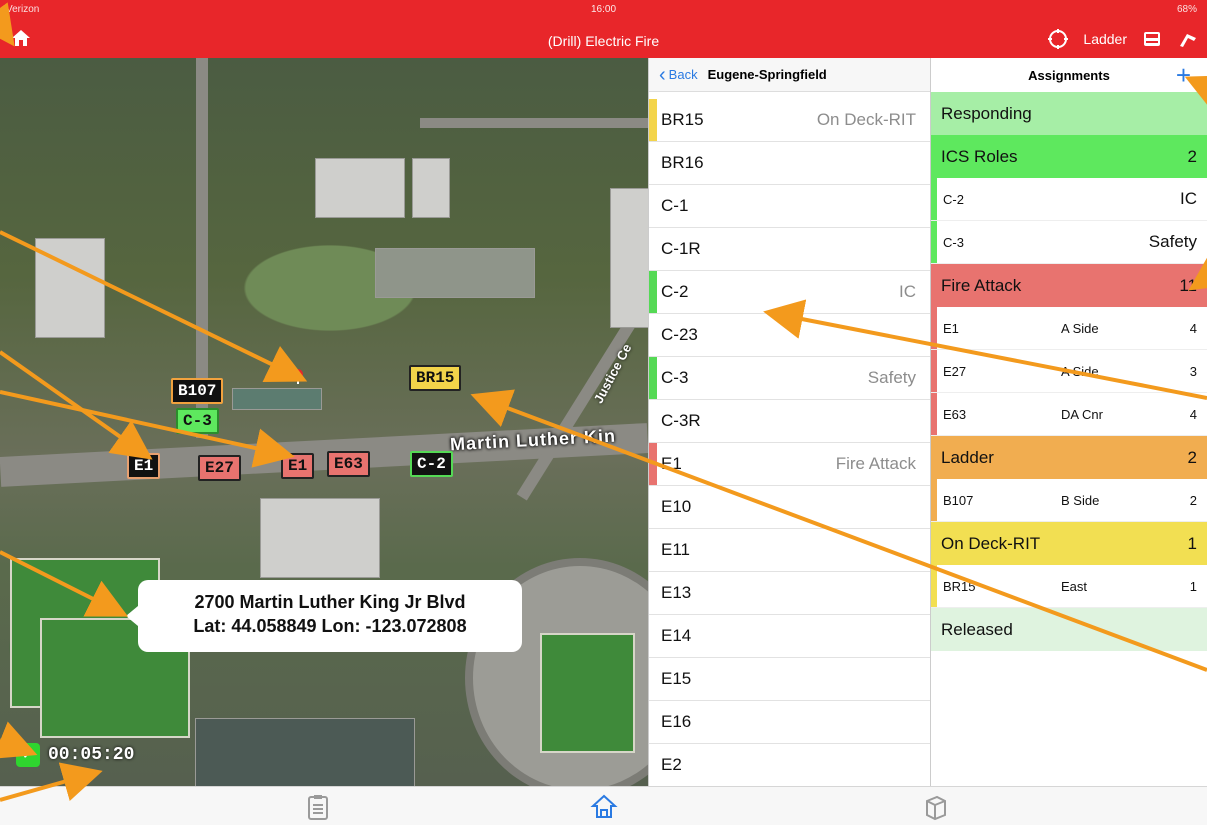  I want to click on group-fire-attack: Fire Attack 11, so click(1069, 285).